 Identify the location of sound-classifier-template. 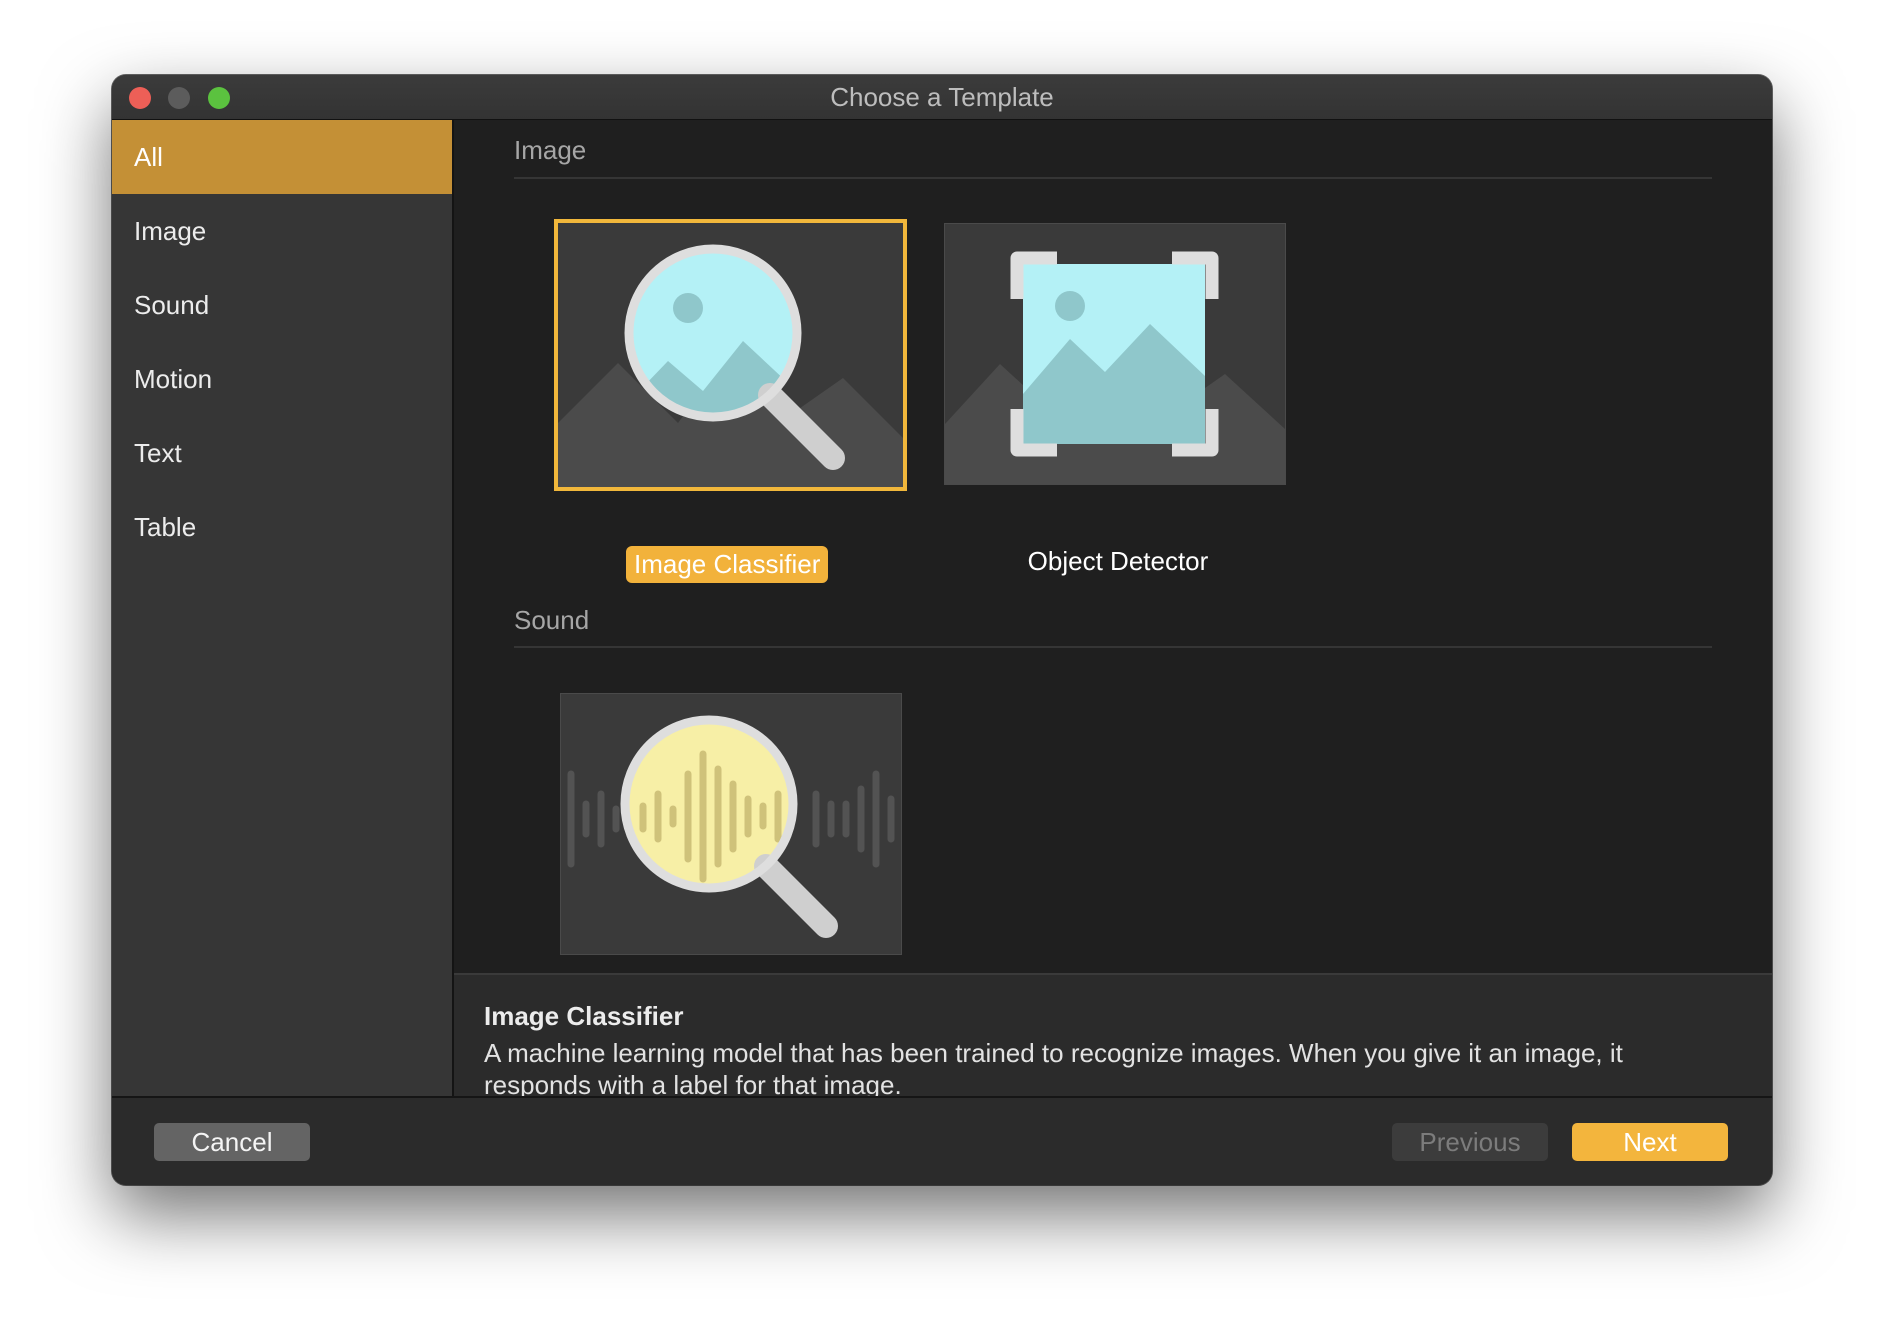
(731, 824).